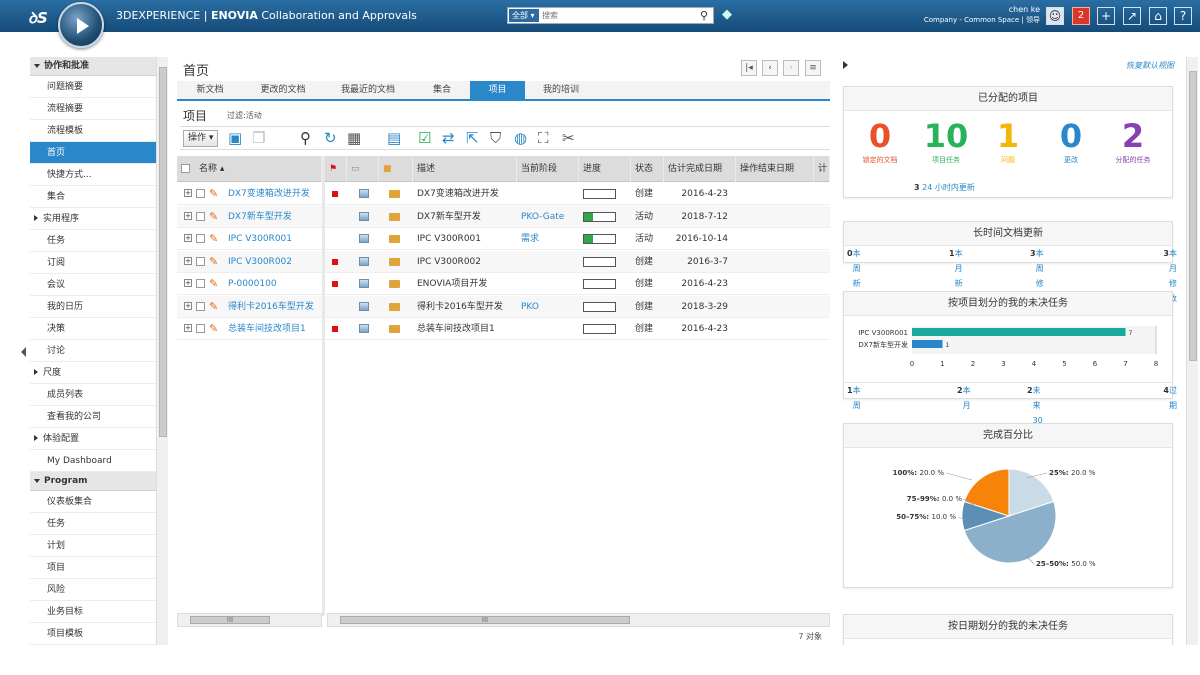 The height and width of the screenshot is (675, 1200). Describe the element at coordinates (561, 90) in the screenshot. I see `tab-training: 我的培训` at that location.